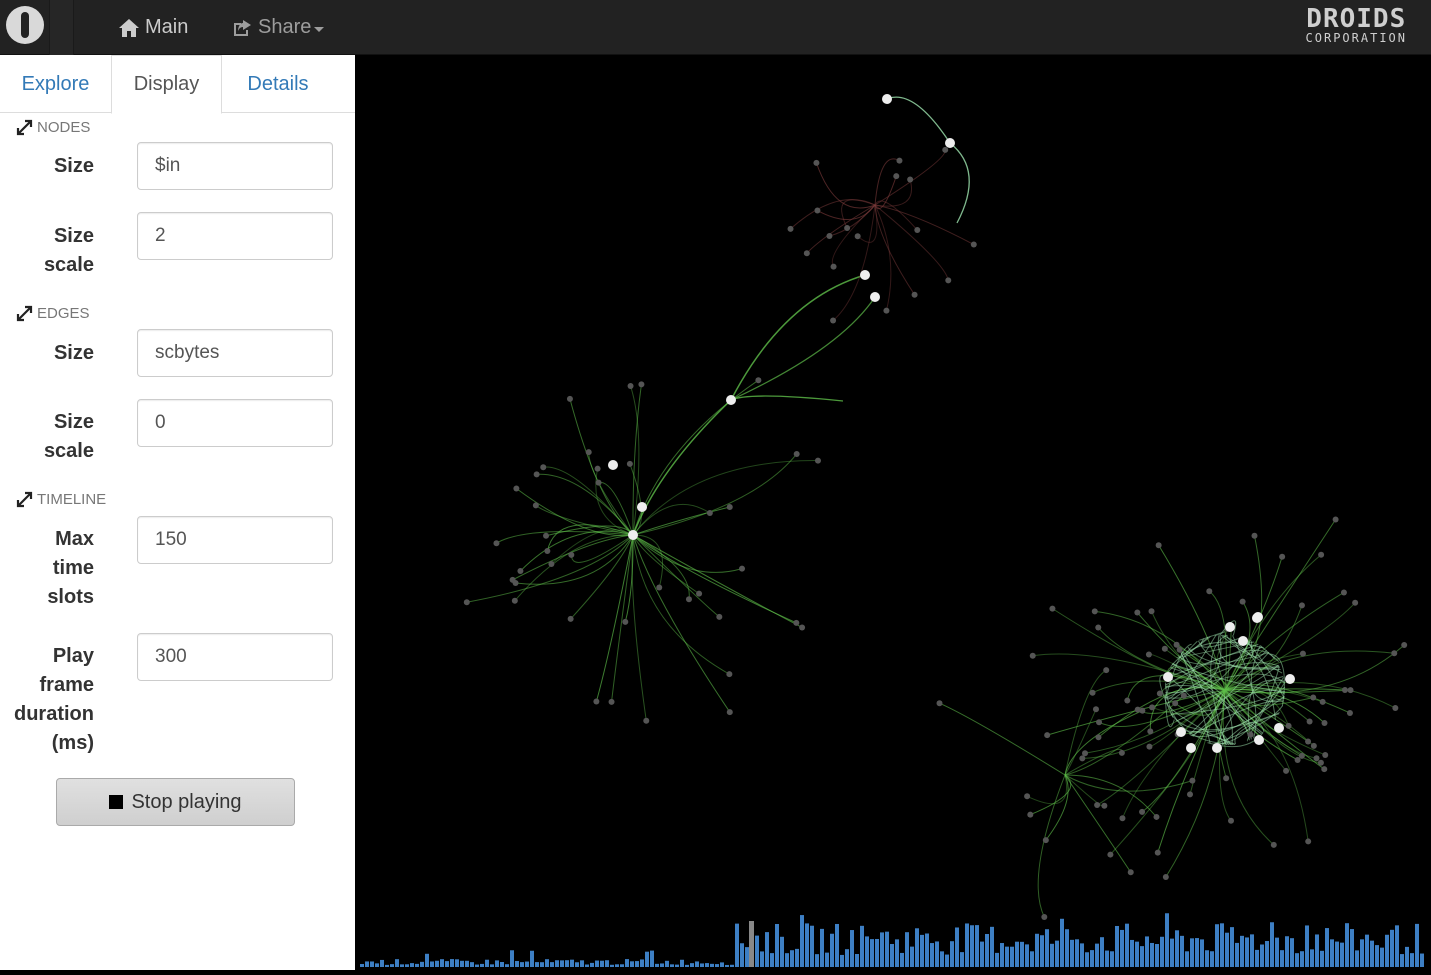  What do you see at coordinates (25, 25) in the screenshot?
I see `droid-logo-icon` at bounding box center [25, 25].